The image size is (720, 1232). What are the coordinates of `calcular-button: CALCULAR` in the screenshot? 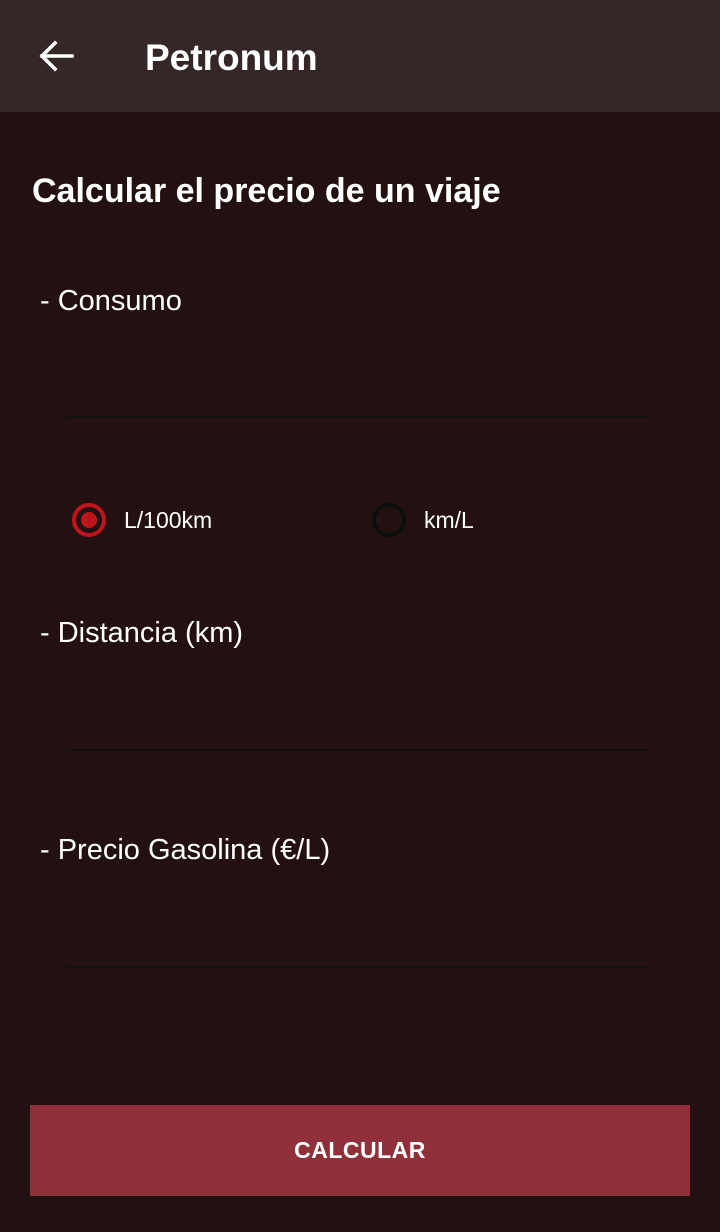 It's located at (360, 1150).